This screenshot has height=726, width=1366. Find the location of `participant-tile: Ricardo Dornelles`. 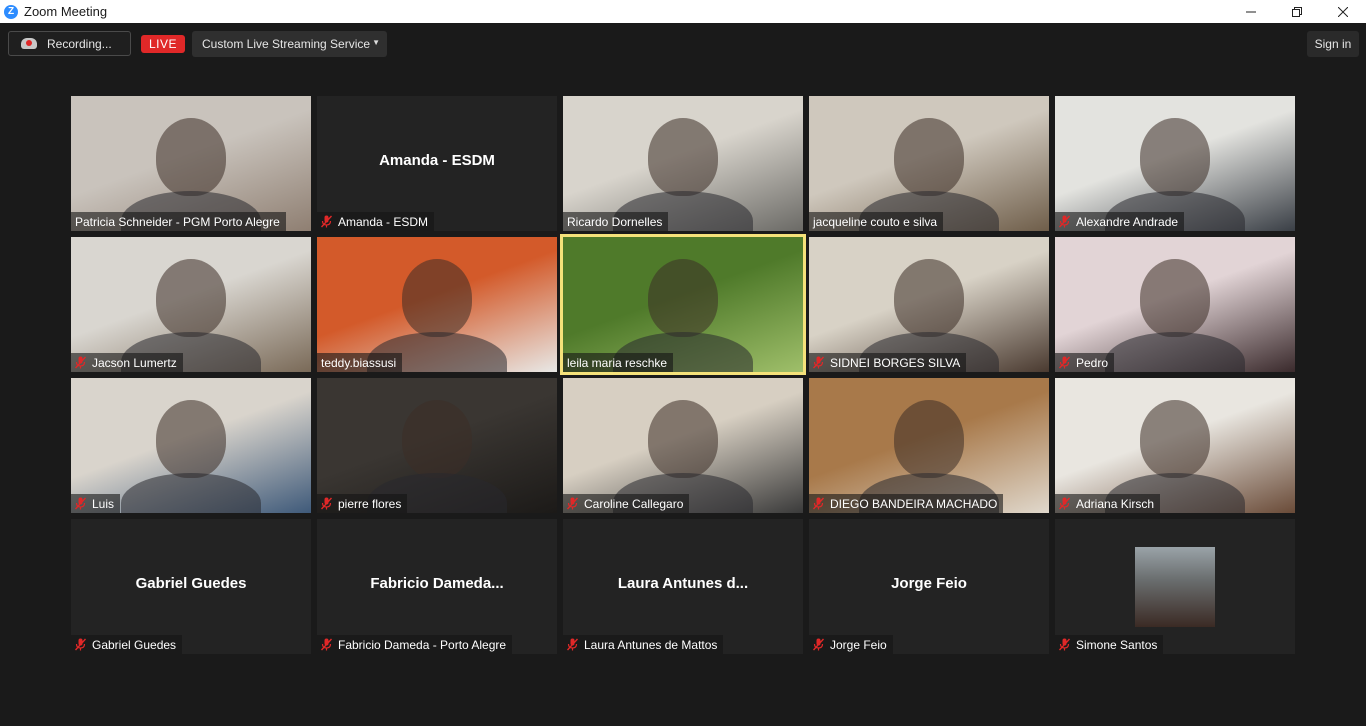

participant-tile: Ricardo Dornelles is located at coordinates (683, 163).